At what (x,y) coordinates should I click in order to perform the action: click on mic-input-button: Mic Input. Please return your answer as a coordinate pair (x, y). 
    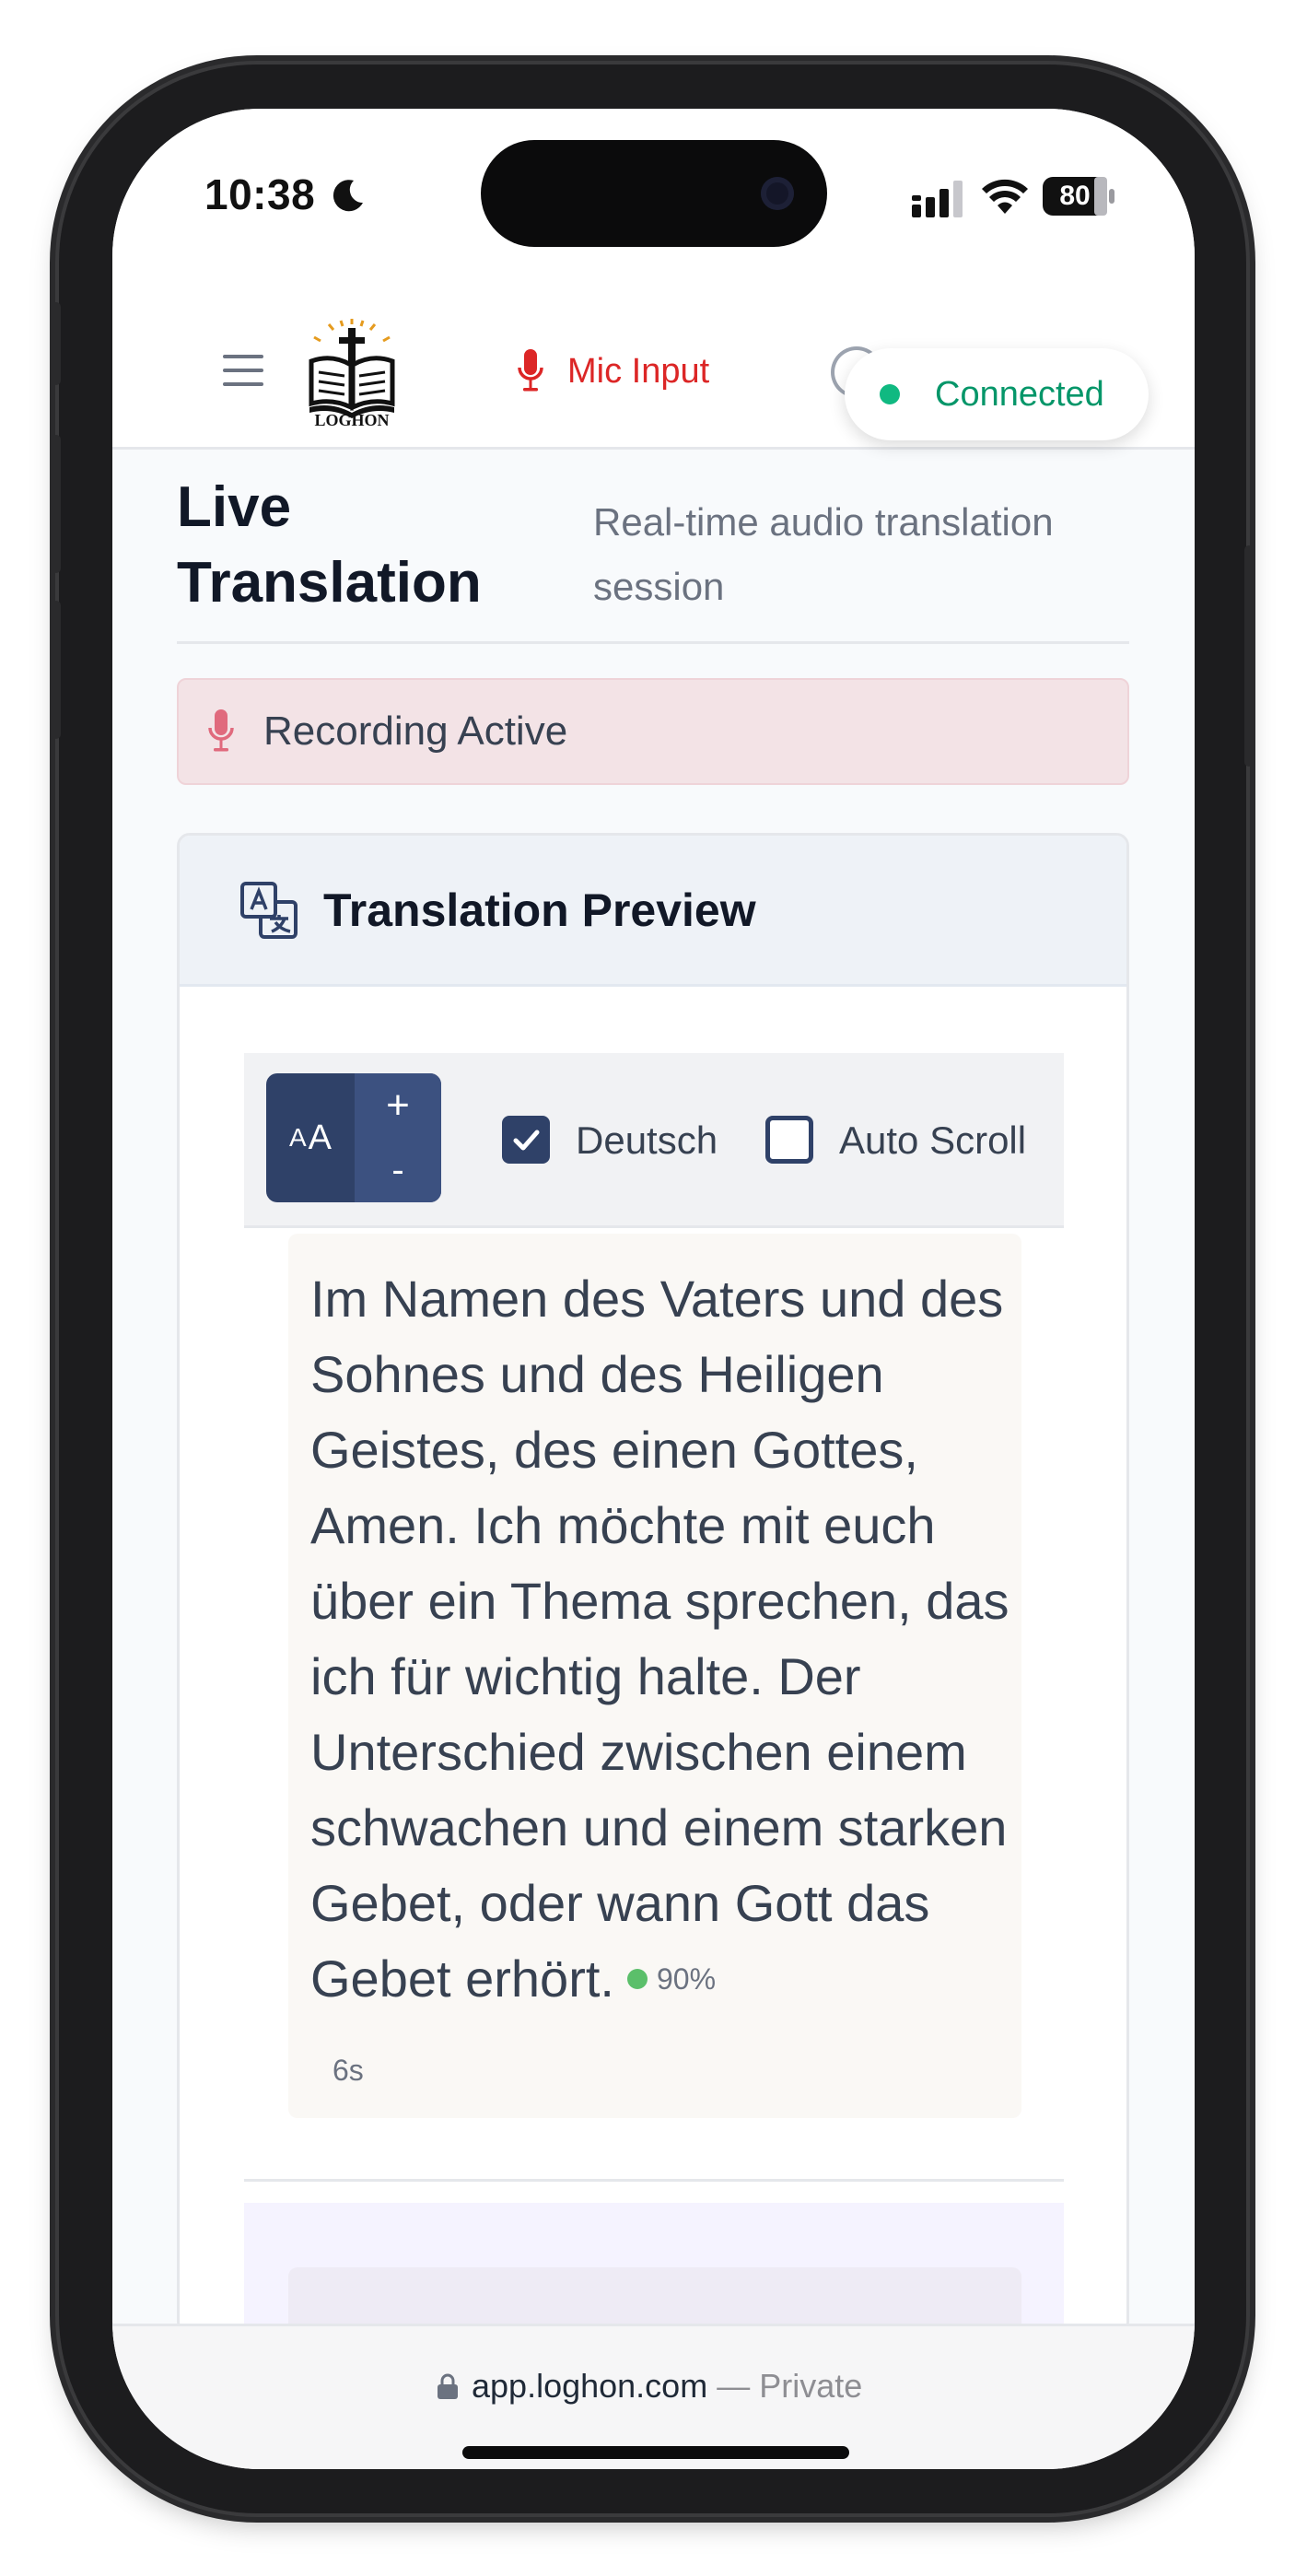
    Looking at the image, I should click on (613, 371).